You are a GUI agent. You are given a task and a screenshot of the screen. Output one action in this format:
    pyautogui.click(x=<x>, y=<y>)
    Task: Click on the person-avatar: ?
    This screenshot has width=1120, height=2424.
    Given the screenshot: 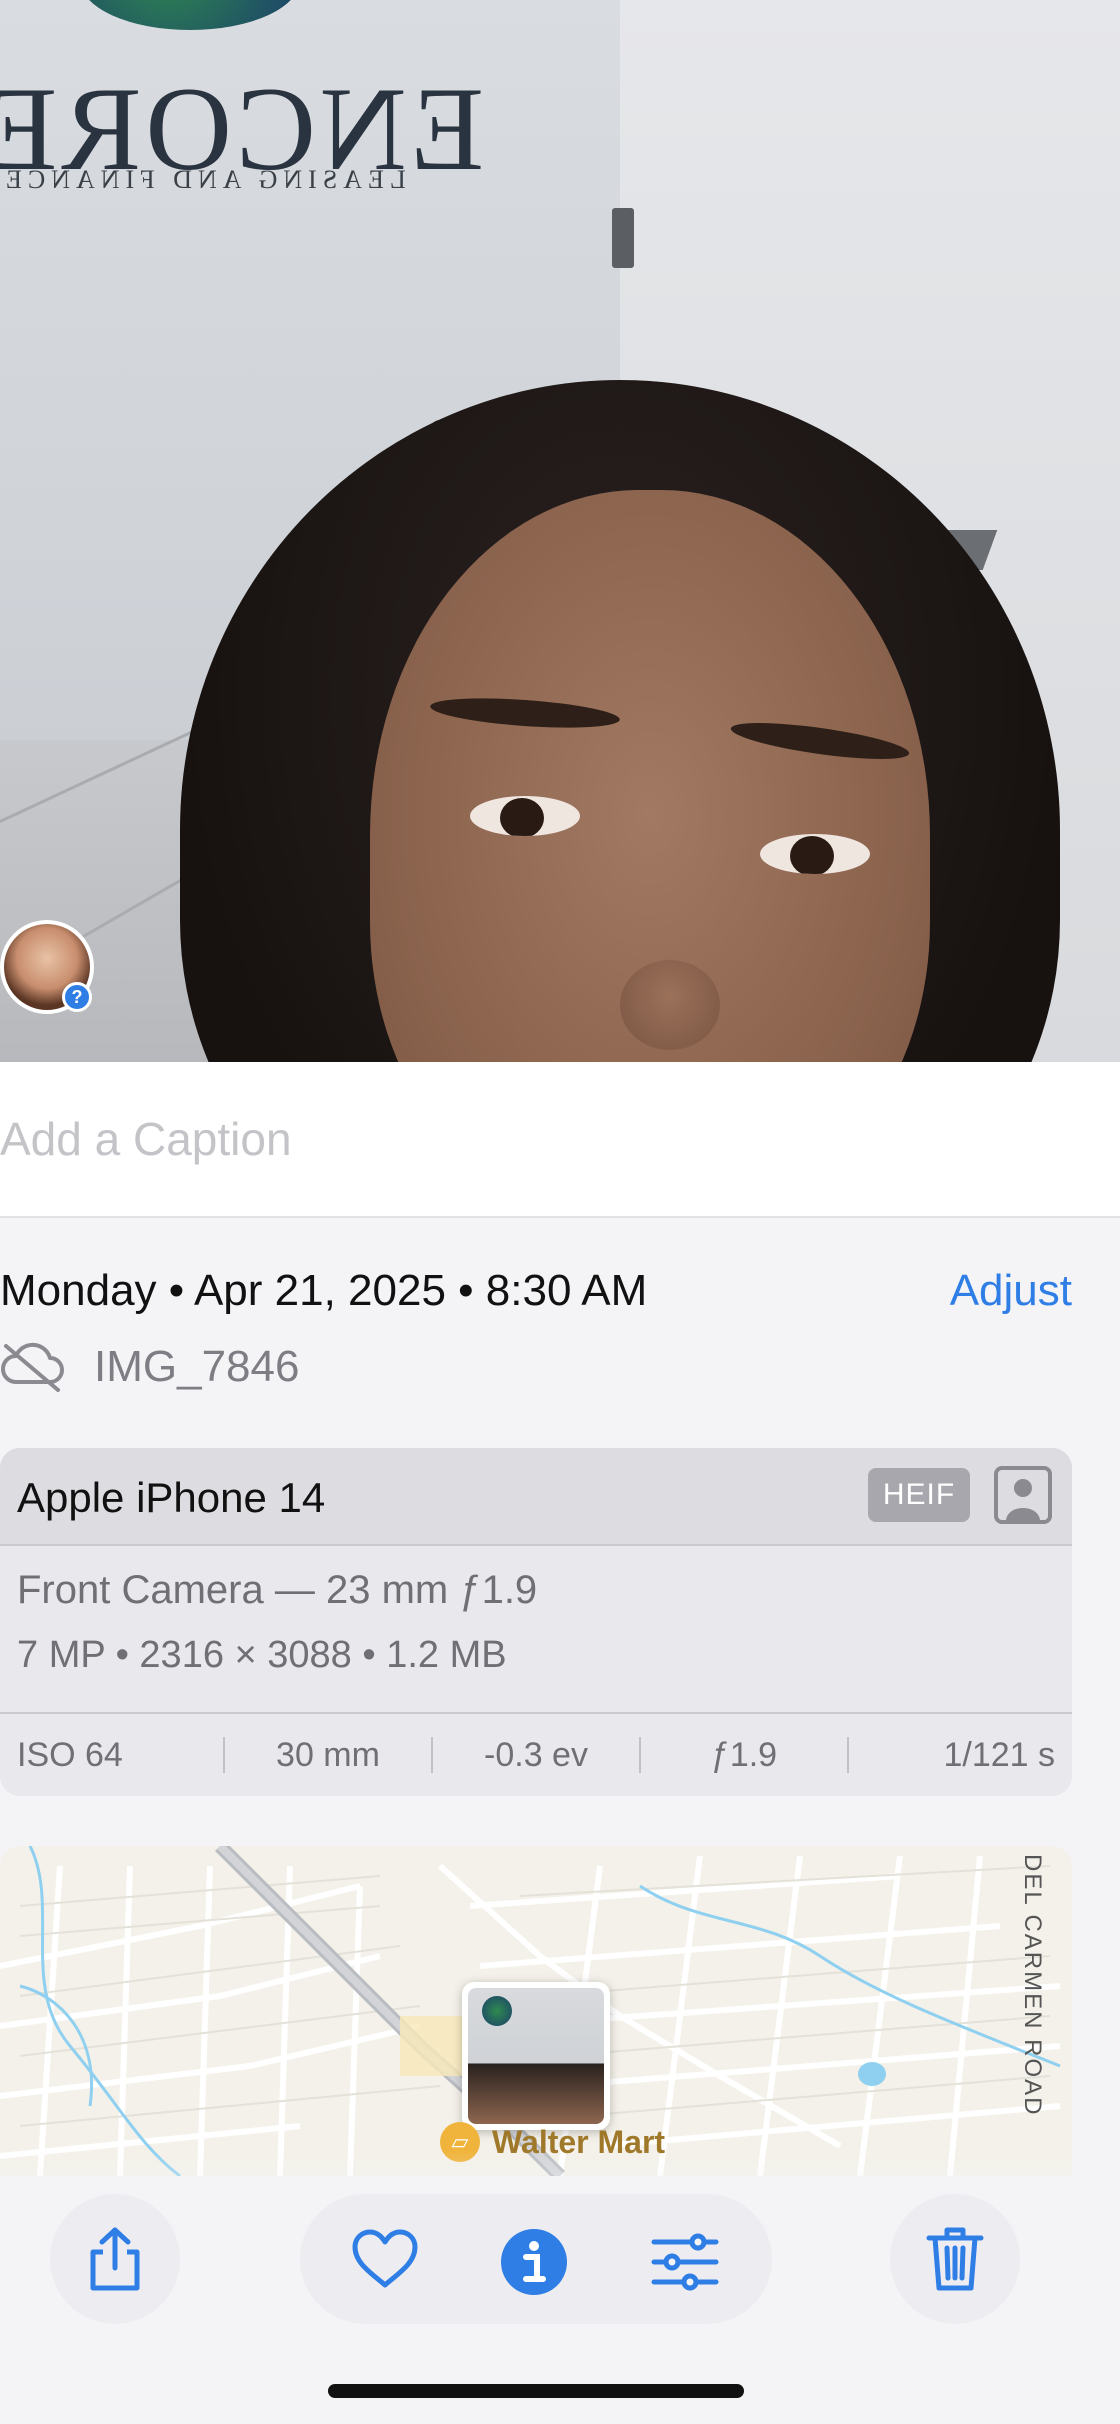 What is the action you would take?
    pyautogui.click(x=47, y=967)
    